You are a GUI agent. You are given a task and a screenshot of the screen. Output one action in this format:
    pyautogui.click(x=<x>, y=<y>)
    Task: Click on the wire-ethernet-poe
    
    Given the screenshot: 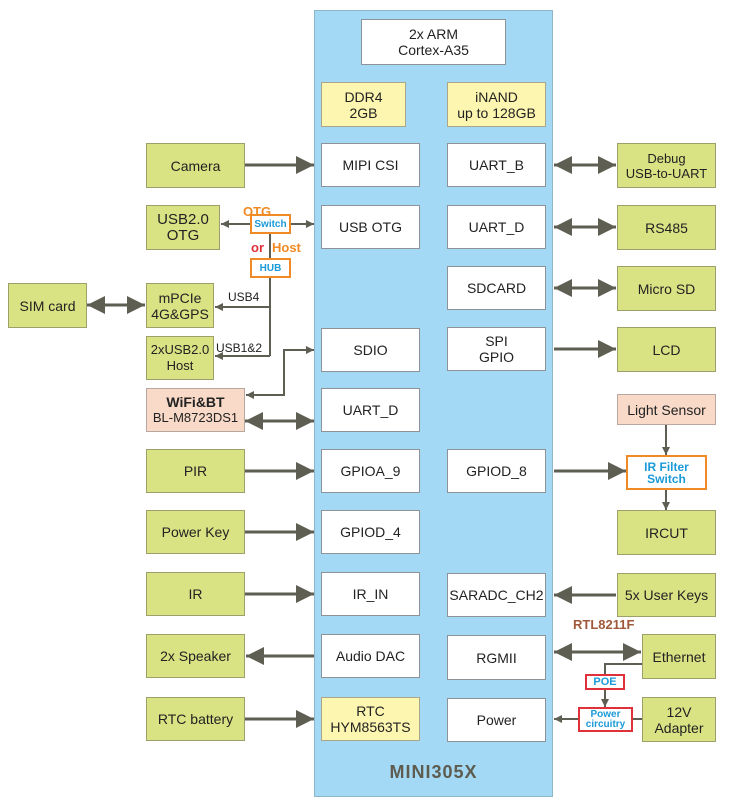 What is the action you would take?
    pyautogui.click(x=623, y=668)
    